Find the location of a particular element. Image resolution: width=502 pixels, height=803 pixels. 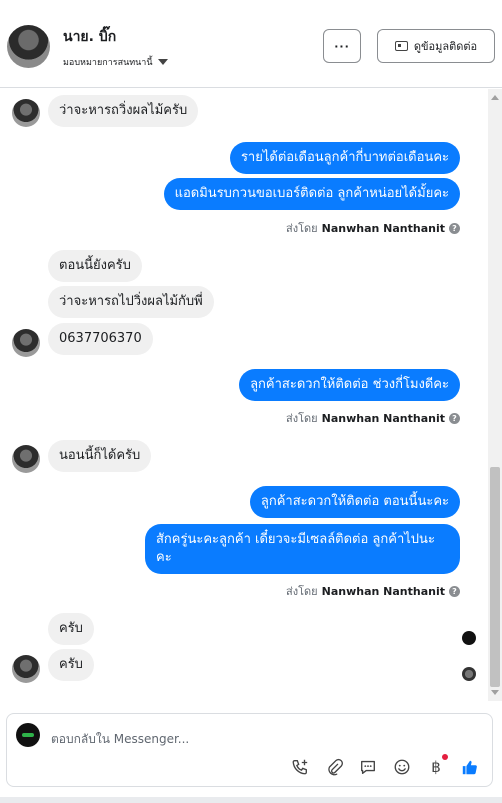

assign-label: มอบหมายการสนทนานี้ is located at coordinates (108, 63).